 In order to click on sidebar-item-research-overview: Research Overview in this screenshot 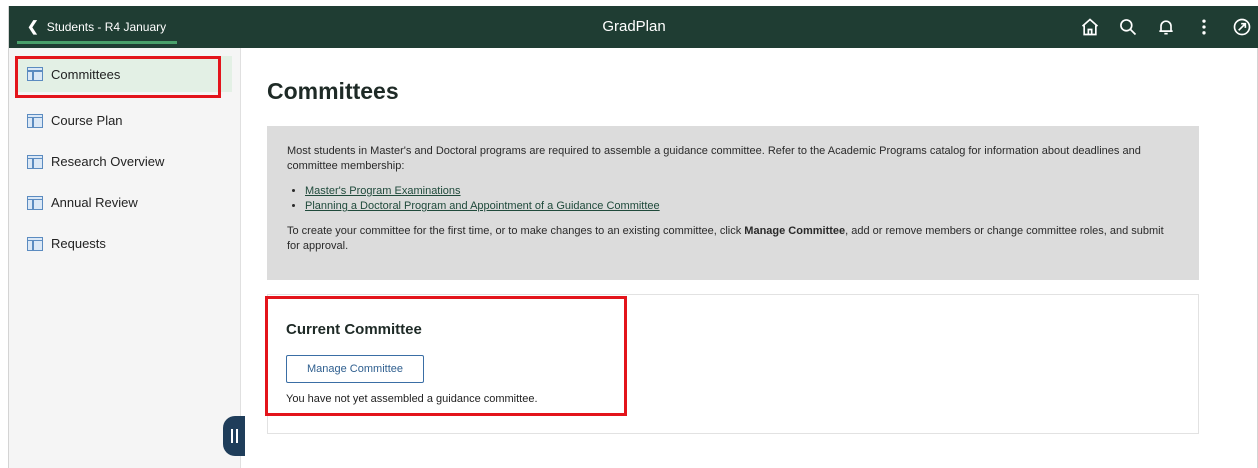, I will do `click(124, 161)`.